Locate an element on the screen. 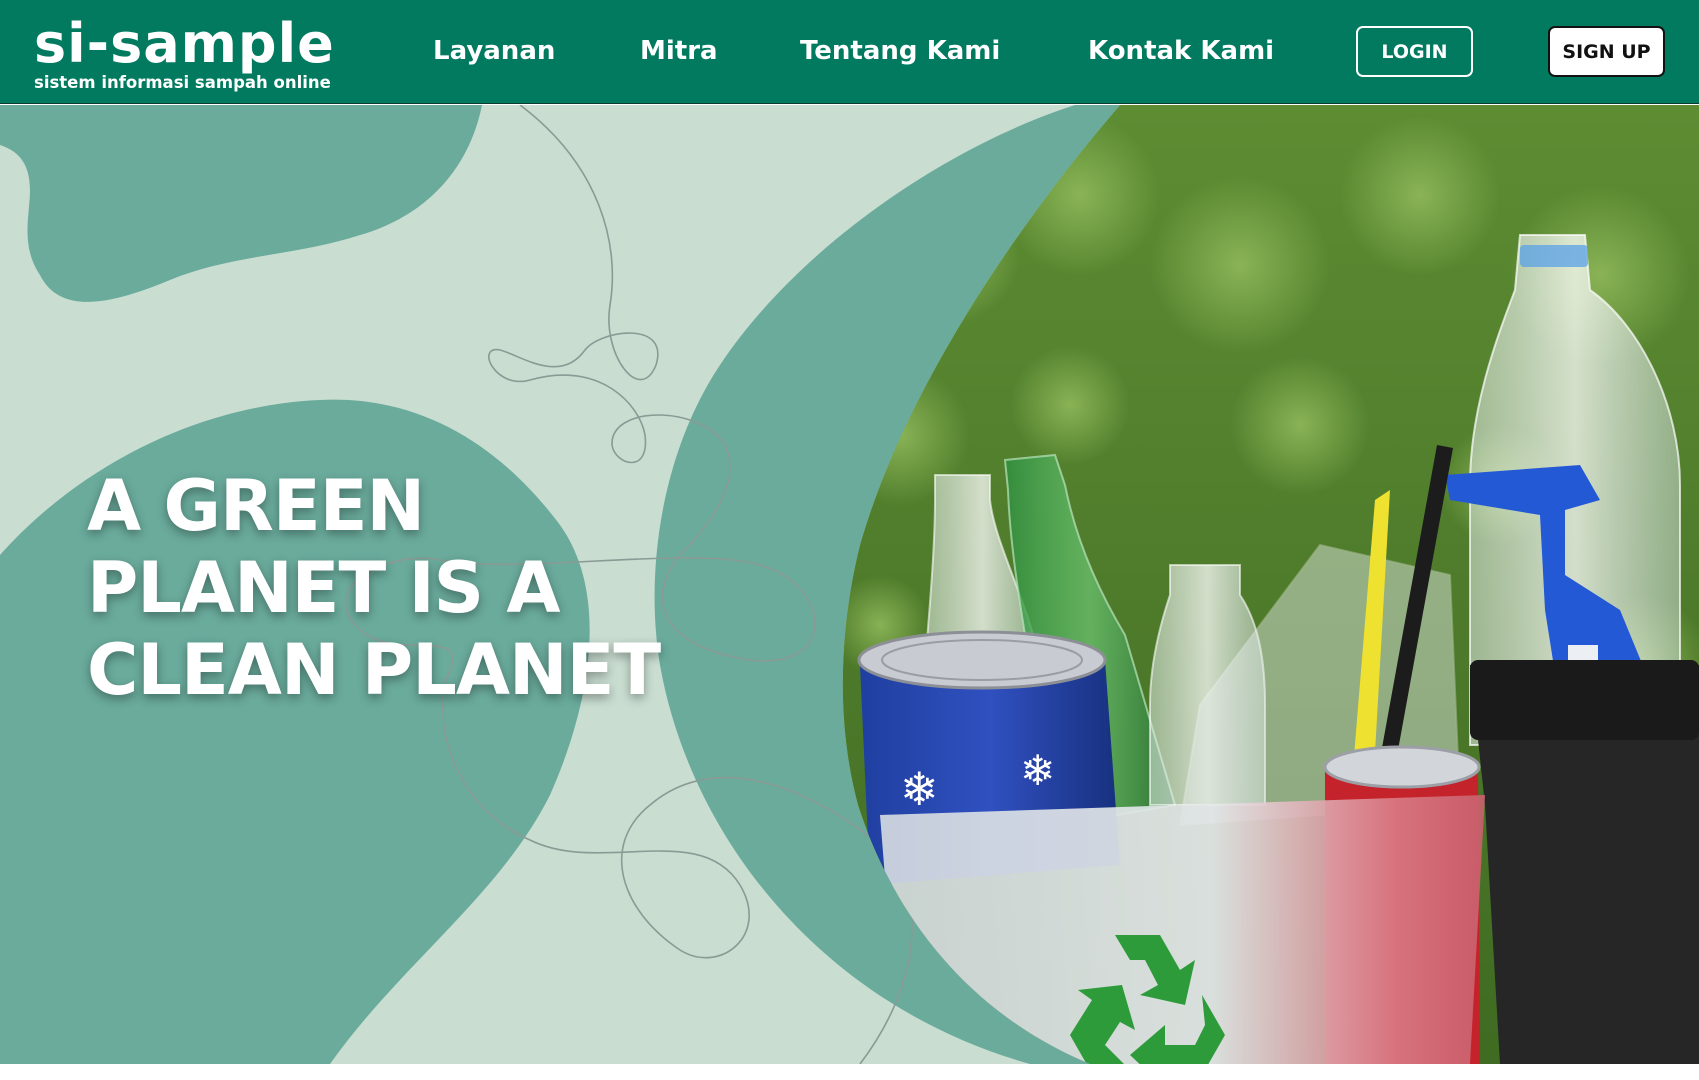  signup-button: SIGN UP is located at coordinates (1606, 51).